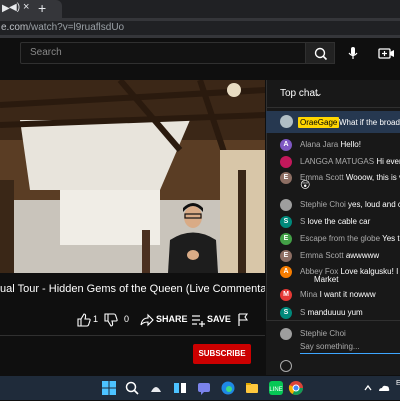 The width and height of the screenshot is (400, 401). Describe the element at coordinates (286, 295) in the screenshot. I see `avatar: M` at that location.